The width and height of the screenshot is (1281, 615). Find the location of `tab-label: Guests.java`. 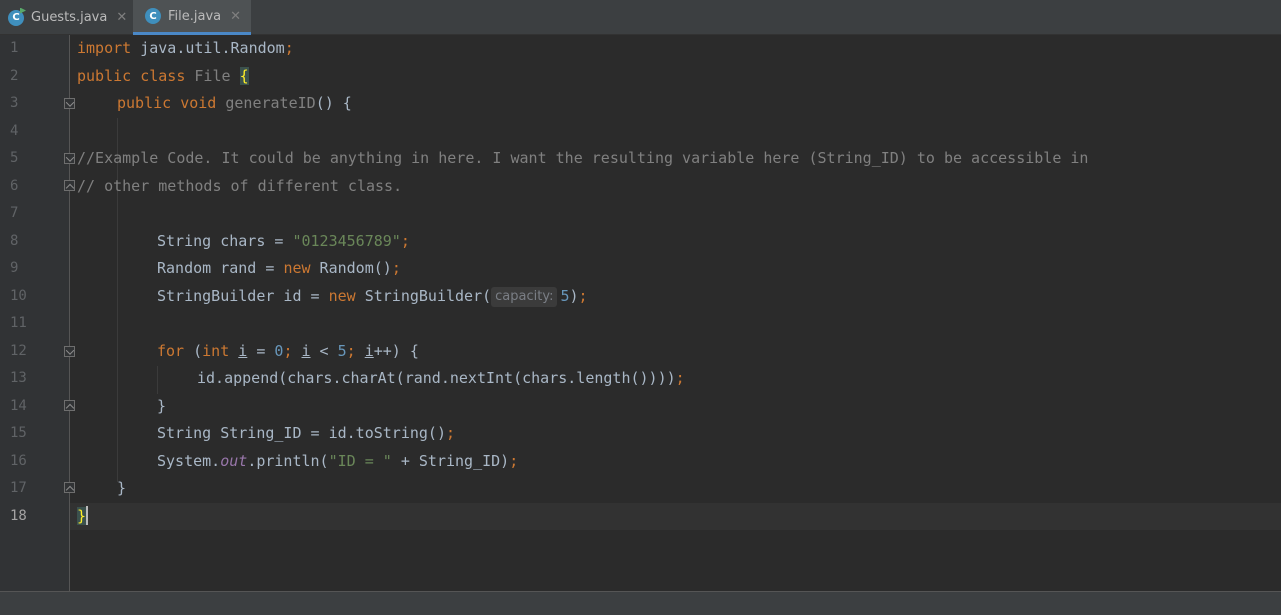

tab-label: Guests.java is located at coordinates (69, 17).